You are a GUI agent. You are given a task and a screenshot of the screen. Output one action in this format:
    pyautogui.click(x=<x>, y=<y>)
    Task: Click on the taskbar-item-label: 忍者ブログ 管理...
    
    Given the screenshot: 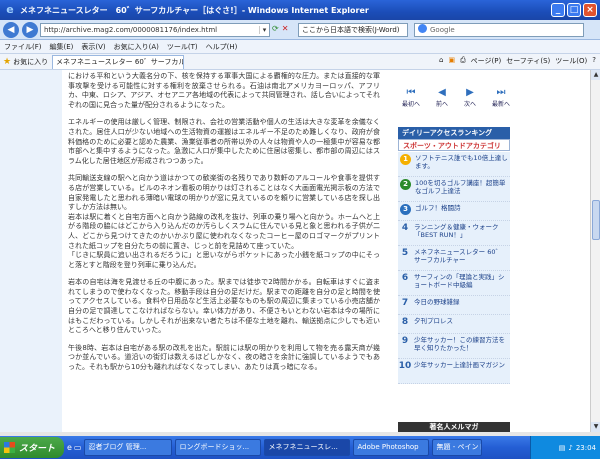 What is the action you would take?
    pyautogui.click(x=117, y=447)
    